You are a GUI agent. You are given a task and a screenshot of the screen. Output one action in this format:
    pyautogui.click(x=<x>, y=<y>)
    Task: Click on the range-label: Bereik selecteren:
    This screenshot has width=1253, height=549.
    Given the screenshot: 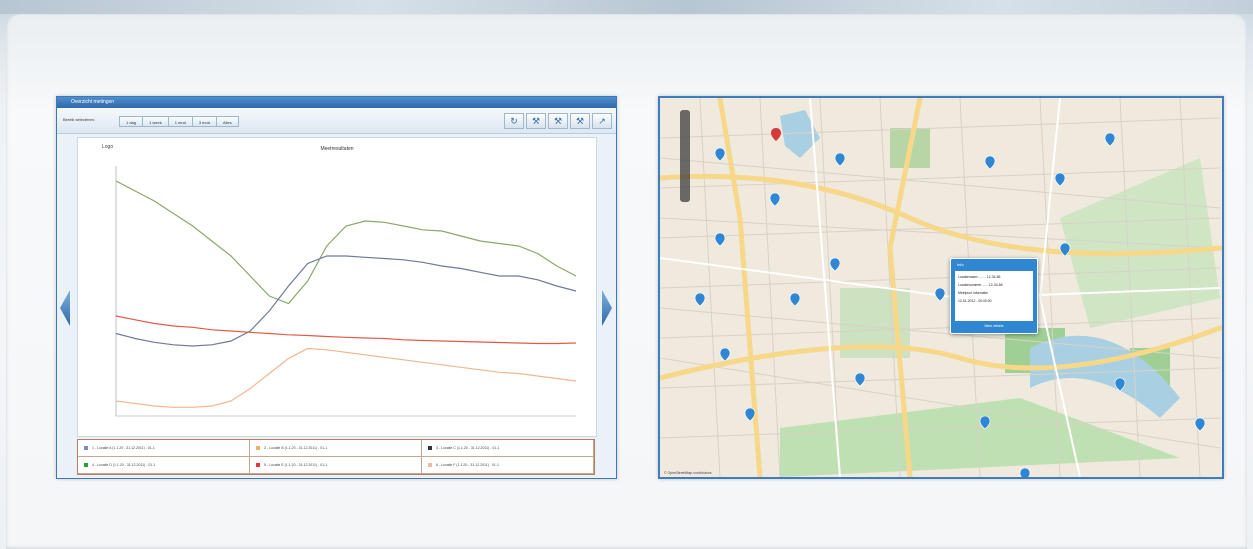 What is the action you would take?
    pyautogui.click(x=79, y=119)
    